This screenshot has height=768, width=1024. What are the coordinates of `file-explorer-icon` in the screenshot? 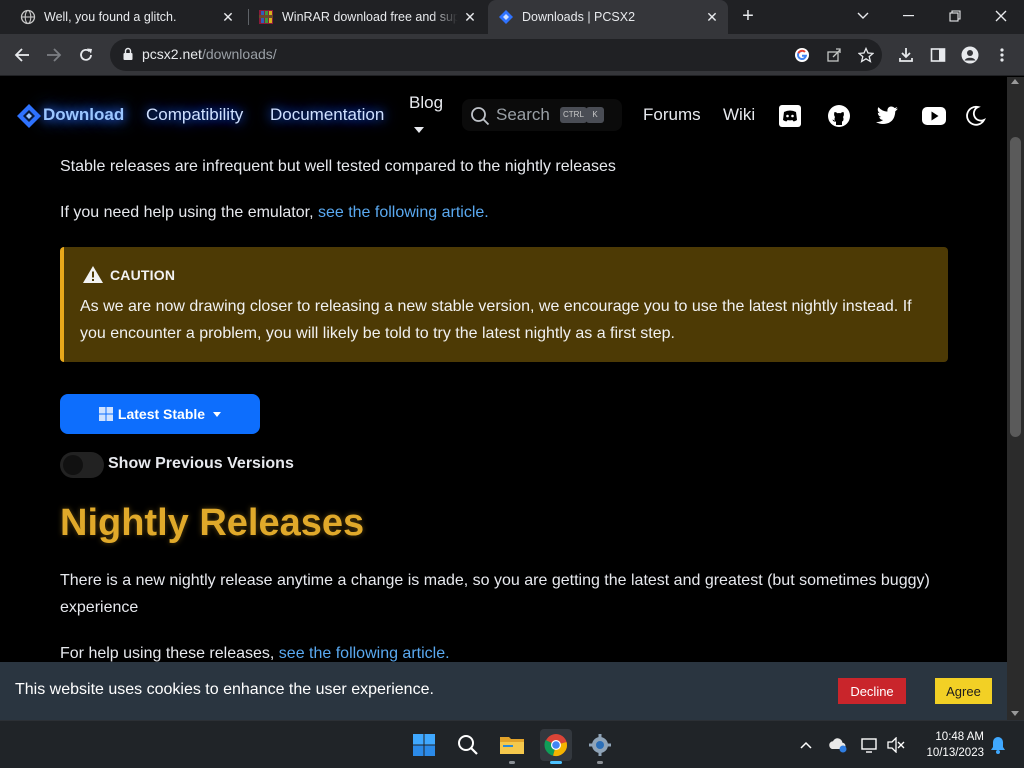 It's located at (512, 746).